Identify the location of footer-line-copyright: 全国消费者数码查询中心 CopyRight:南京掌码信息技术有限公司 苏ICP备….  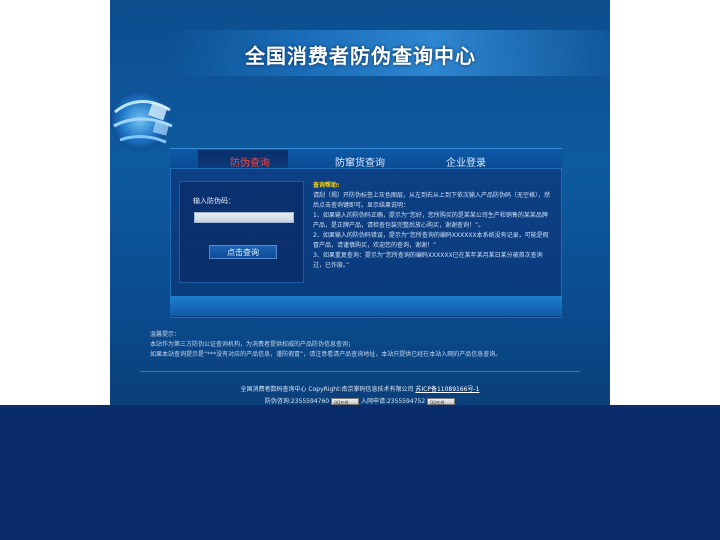
(360, 390).